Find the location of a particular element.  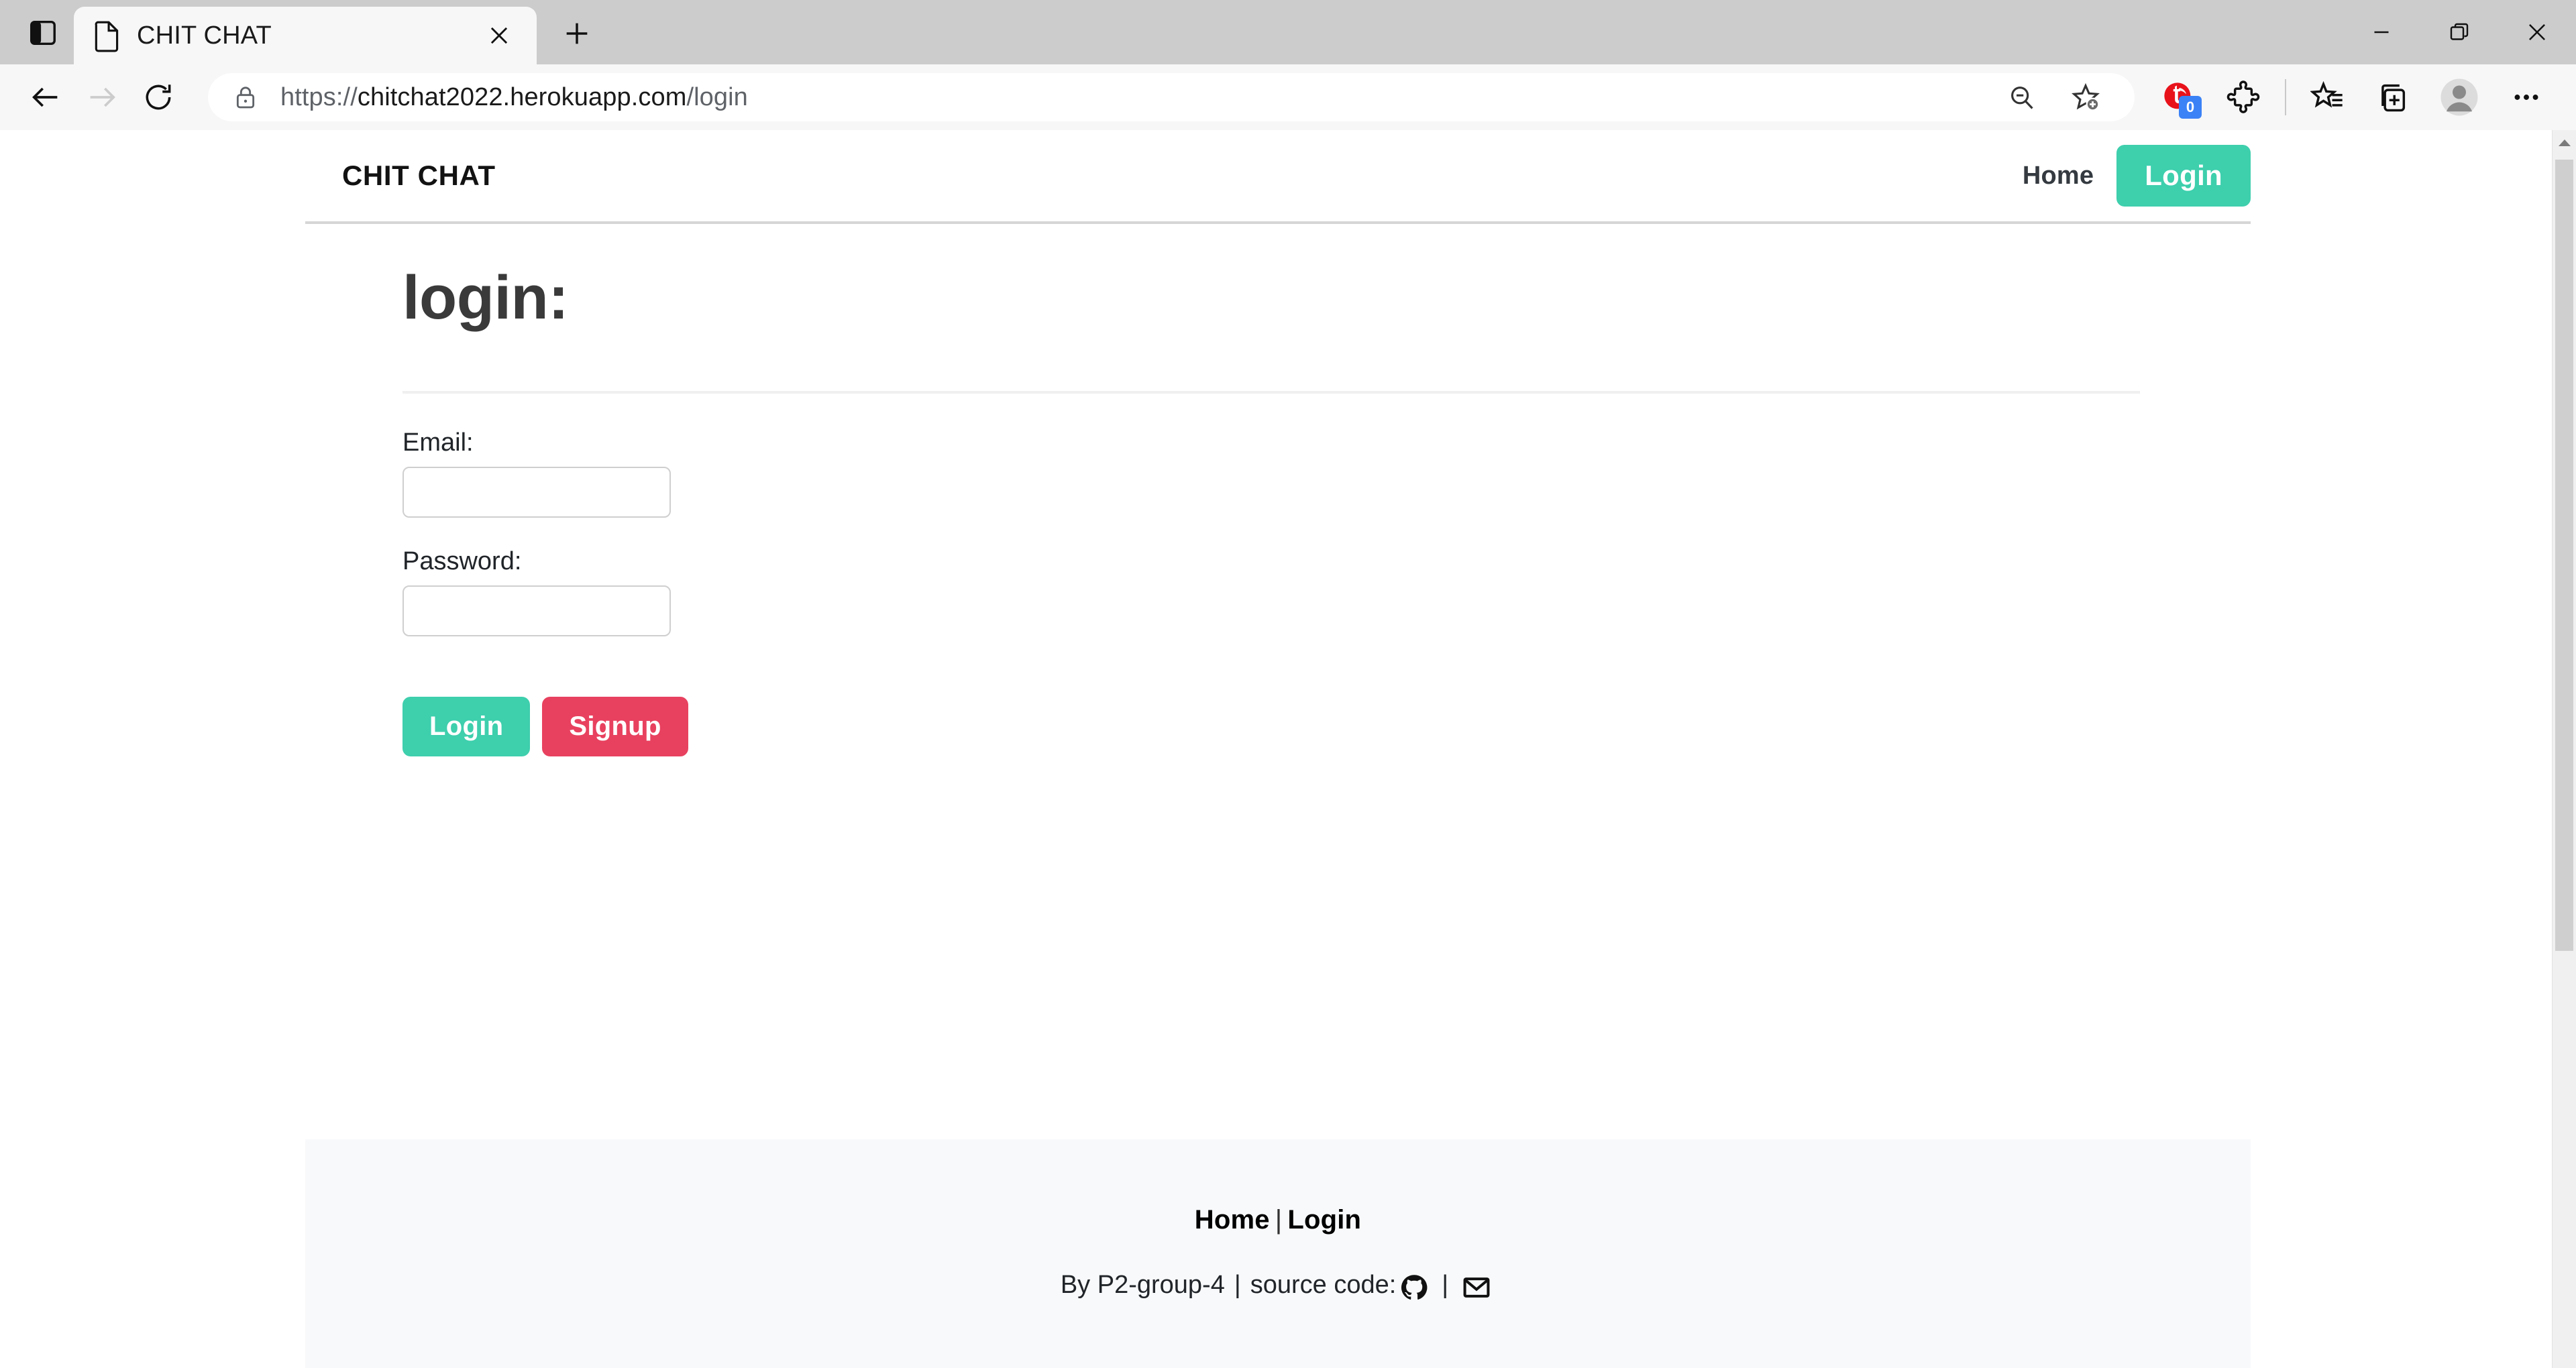

favorite-add-icon is located at coordinates (2085, 97).